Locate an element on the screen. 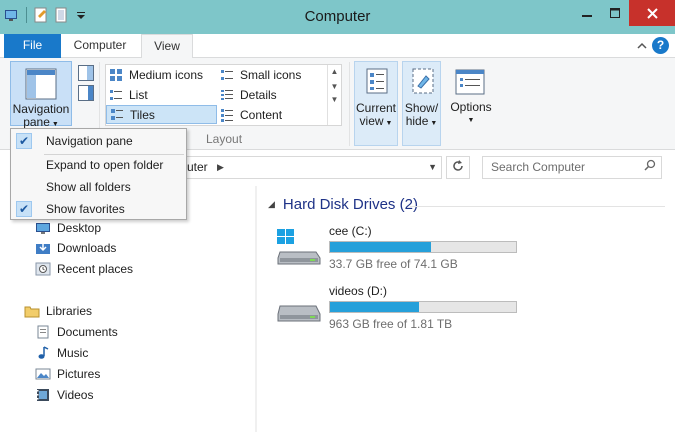  tab-file: File is located at coordinates (32, 46).